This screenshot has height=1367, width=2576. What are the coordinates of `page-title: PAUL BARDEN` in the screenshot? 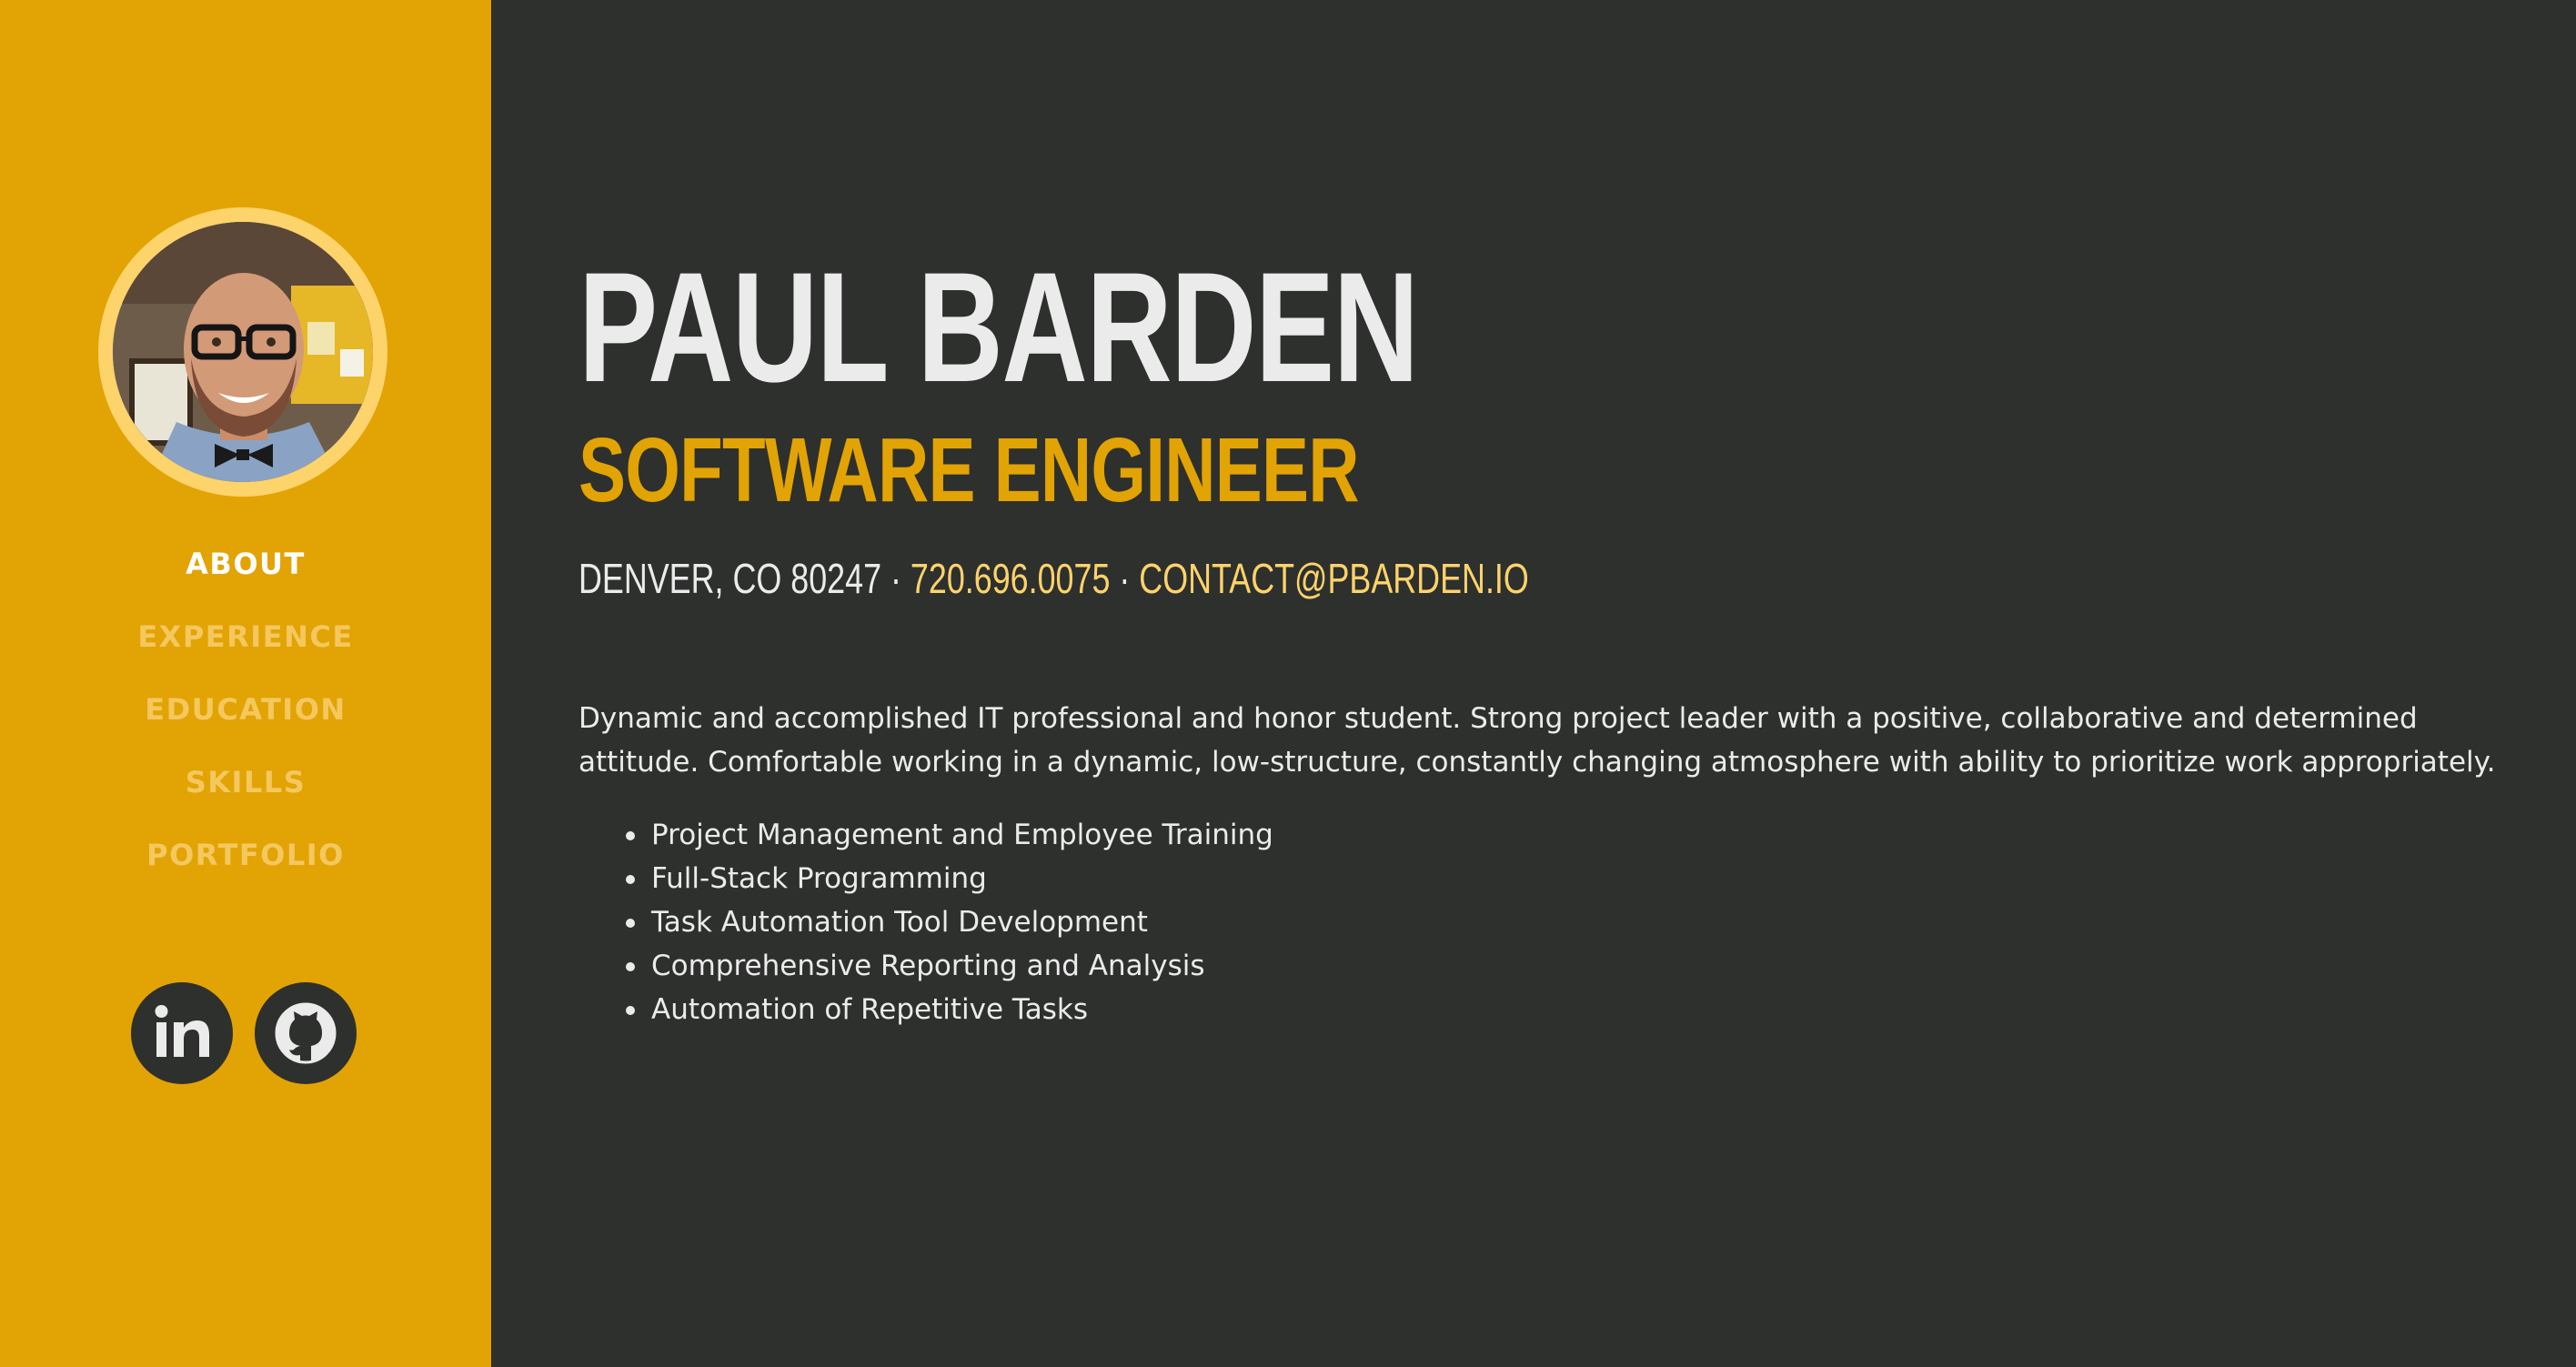 It's located at (999, 328).